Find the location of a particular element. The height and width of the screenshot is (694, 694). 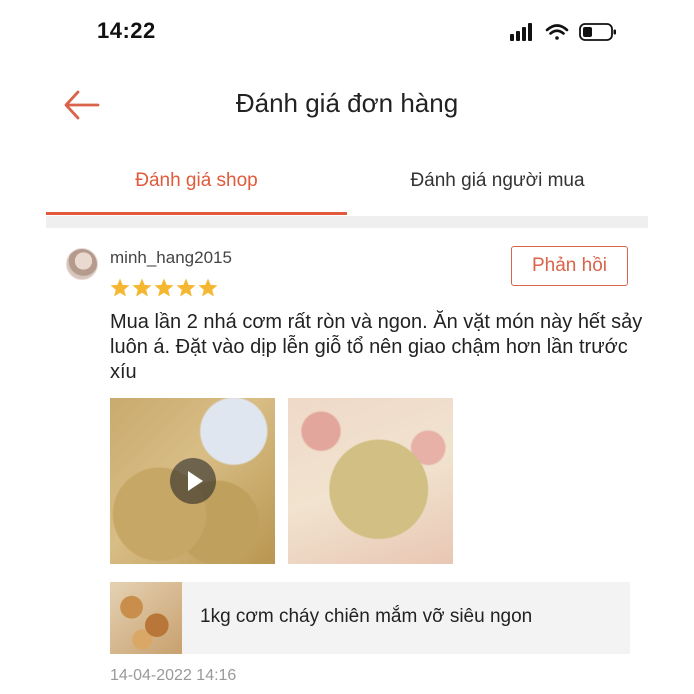

product-name: 1kg cơm cháy chiên mắm vỡ siêu ngon is located at coordinates (366, 616).